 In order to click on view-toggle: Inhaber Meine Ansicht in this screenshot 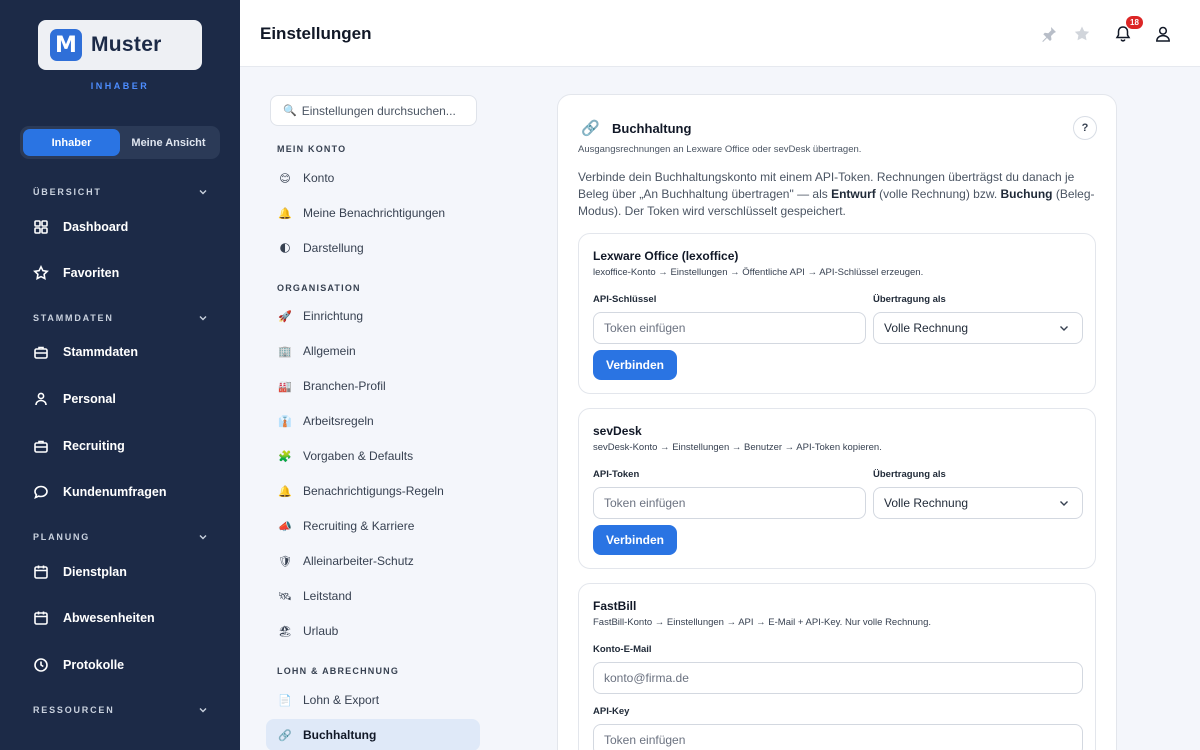, I will do `click(120, 142)`.